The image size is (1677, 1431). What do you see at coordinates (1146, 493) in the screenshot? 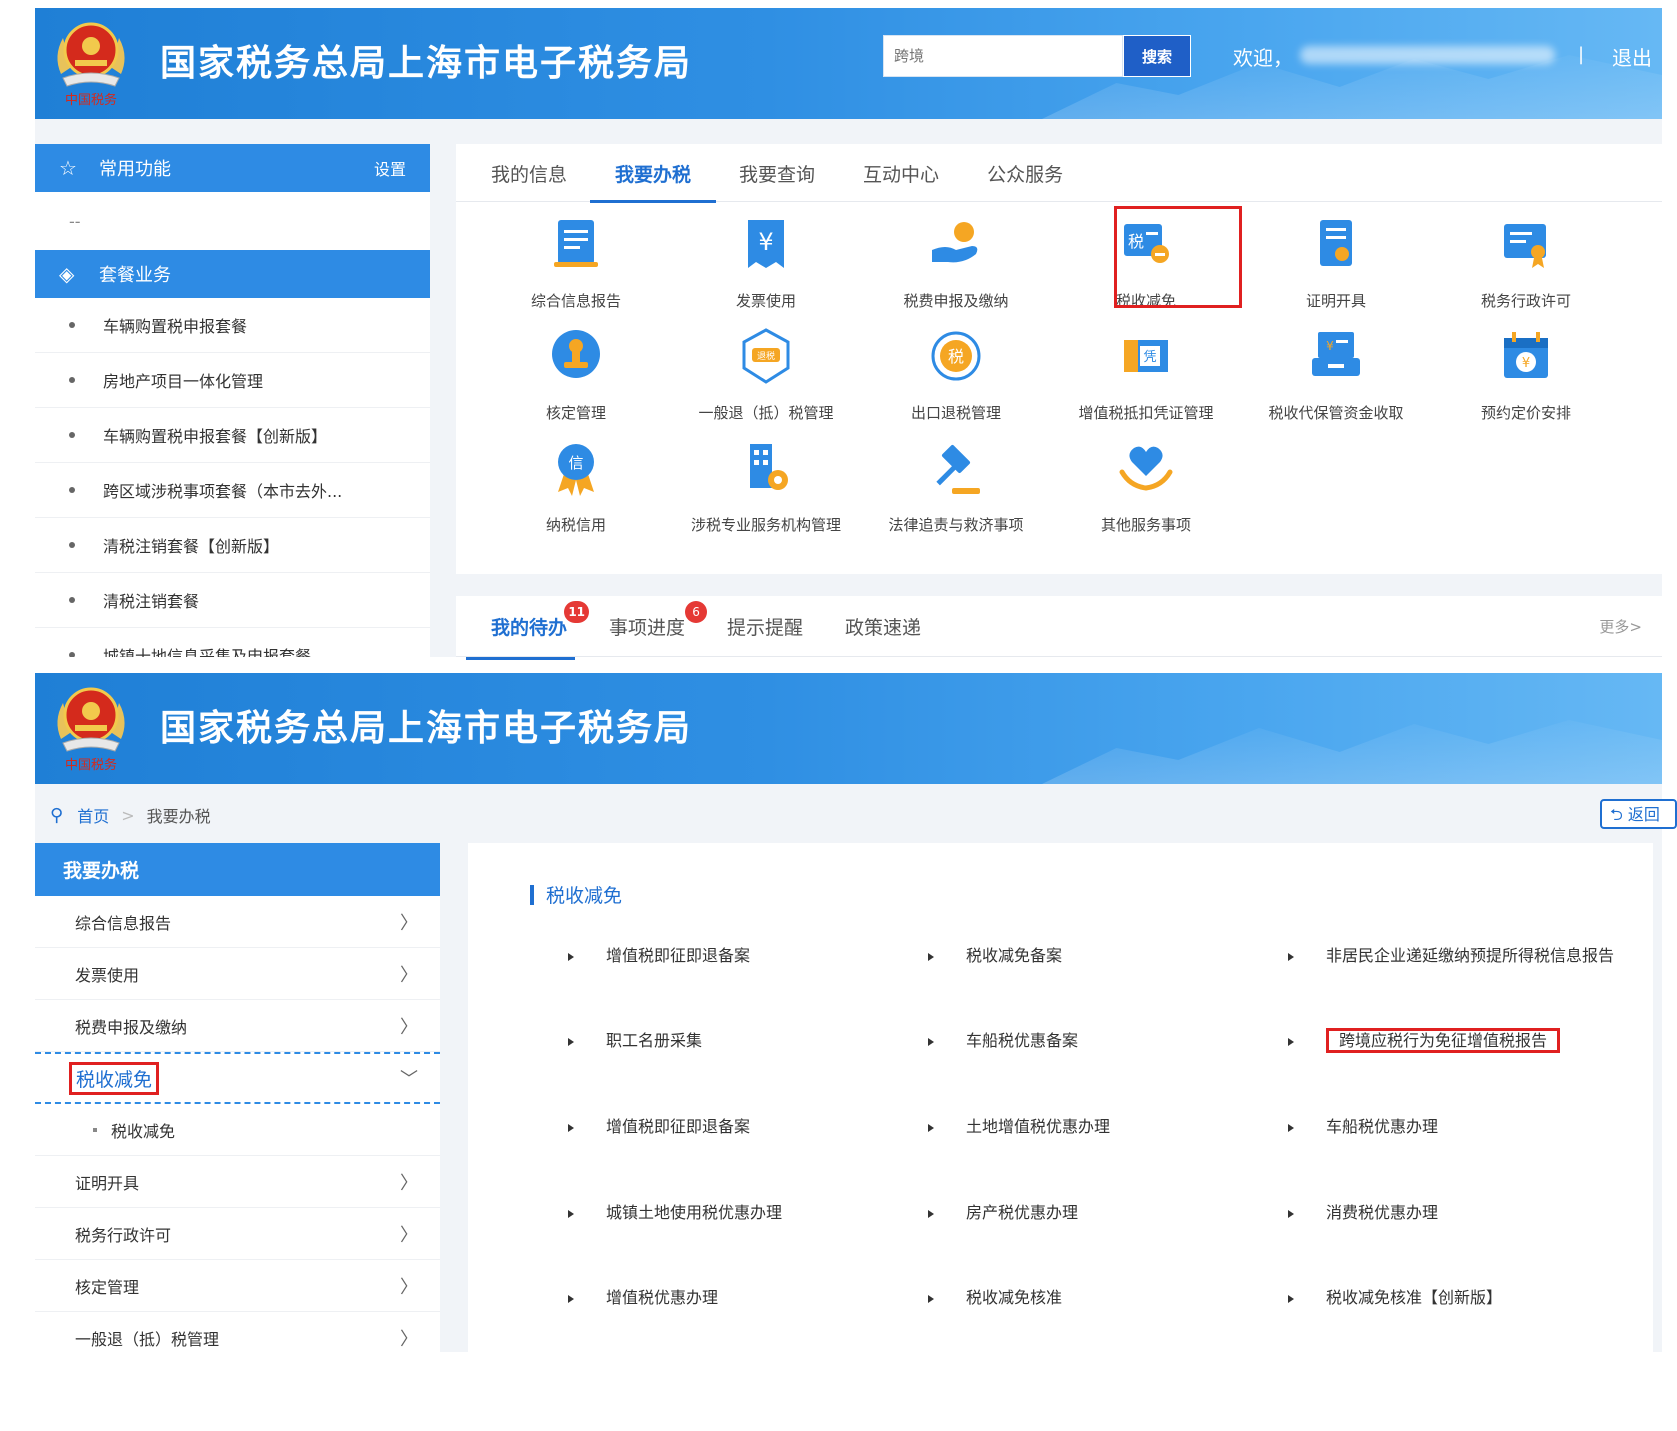
I see `service-tile: 其他服务事项` at bounding box center [1146, 493].